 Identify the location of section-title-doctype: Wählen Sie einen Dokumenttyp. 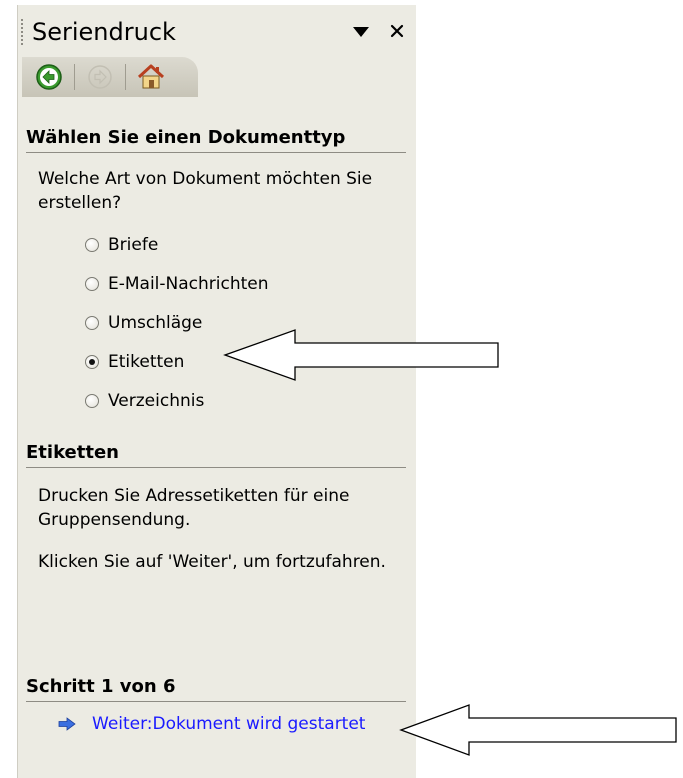
(216, 139).